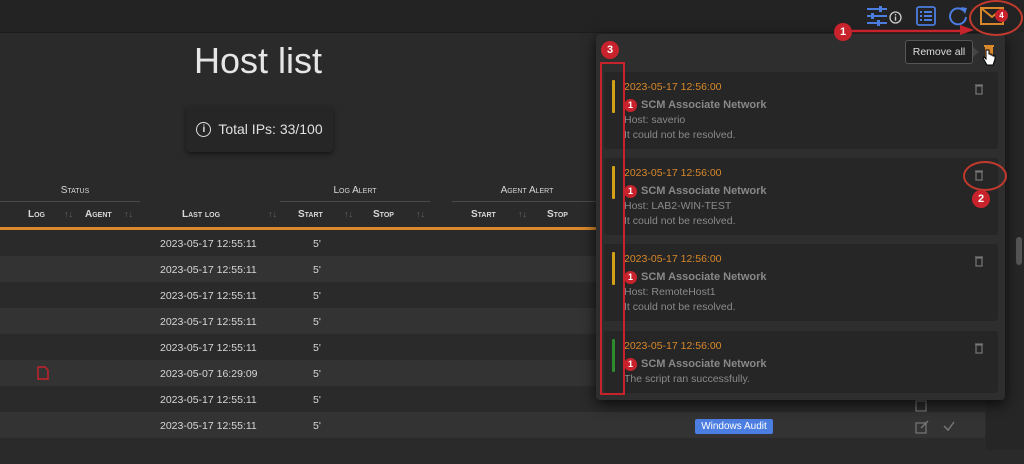 This screenshot has height=464, width=1024. I want to click on check-icon, so click(950, 427).